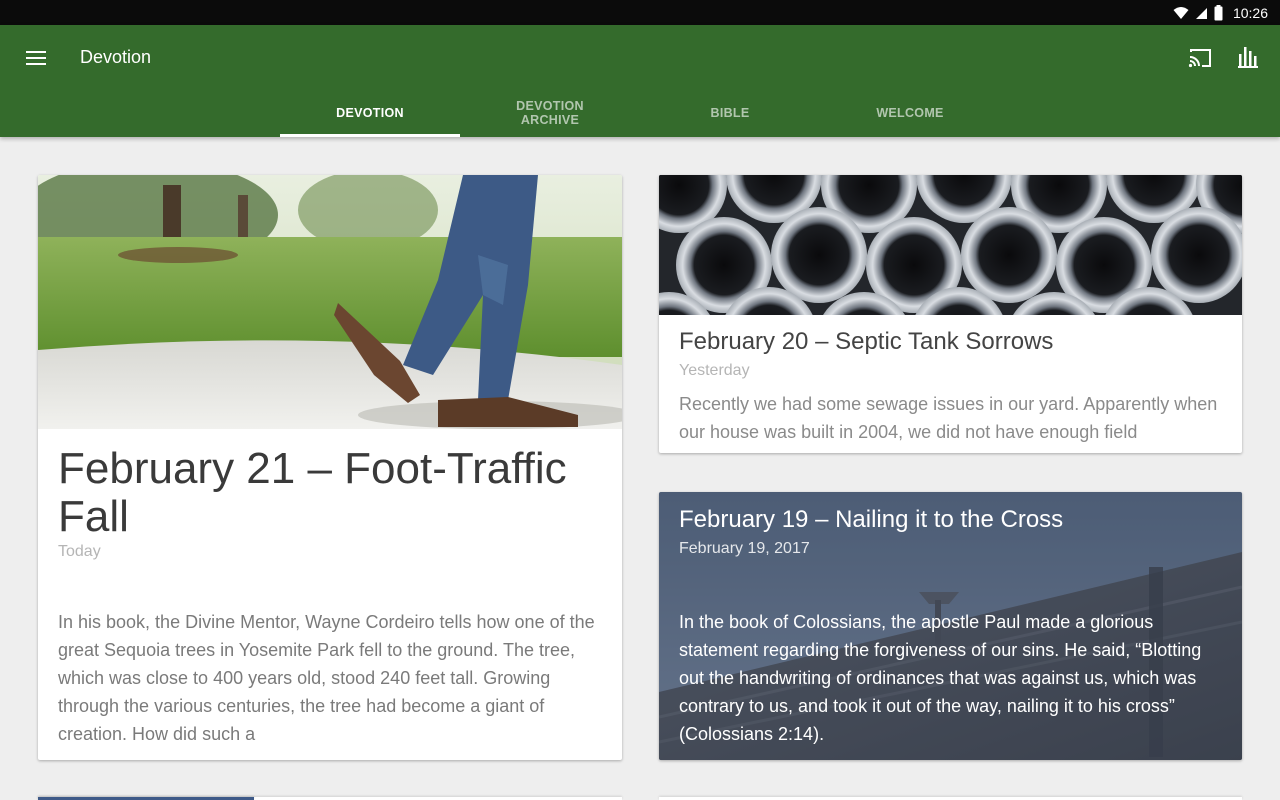 The image size is (1280, 800). Describe the element at coordinates (910, 113) in the screenshot. I see `tab-welcome: WELCOME` at that location.